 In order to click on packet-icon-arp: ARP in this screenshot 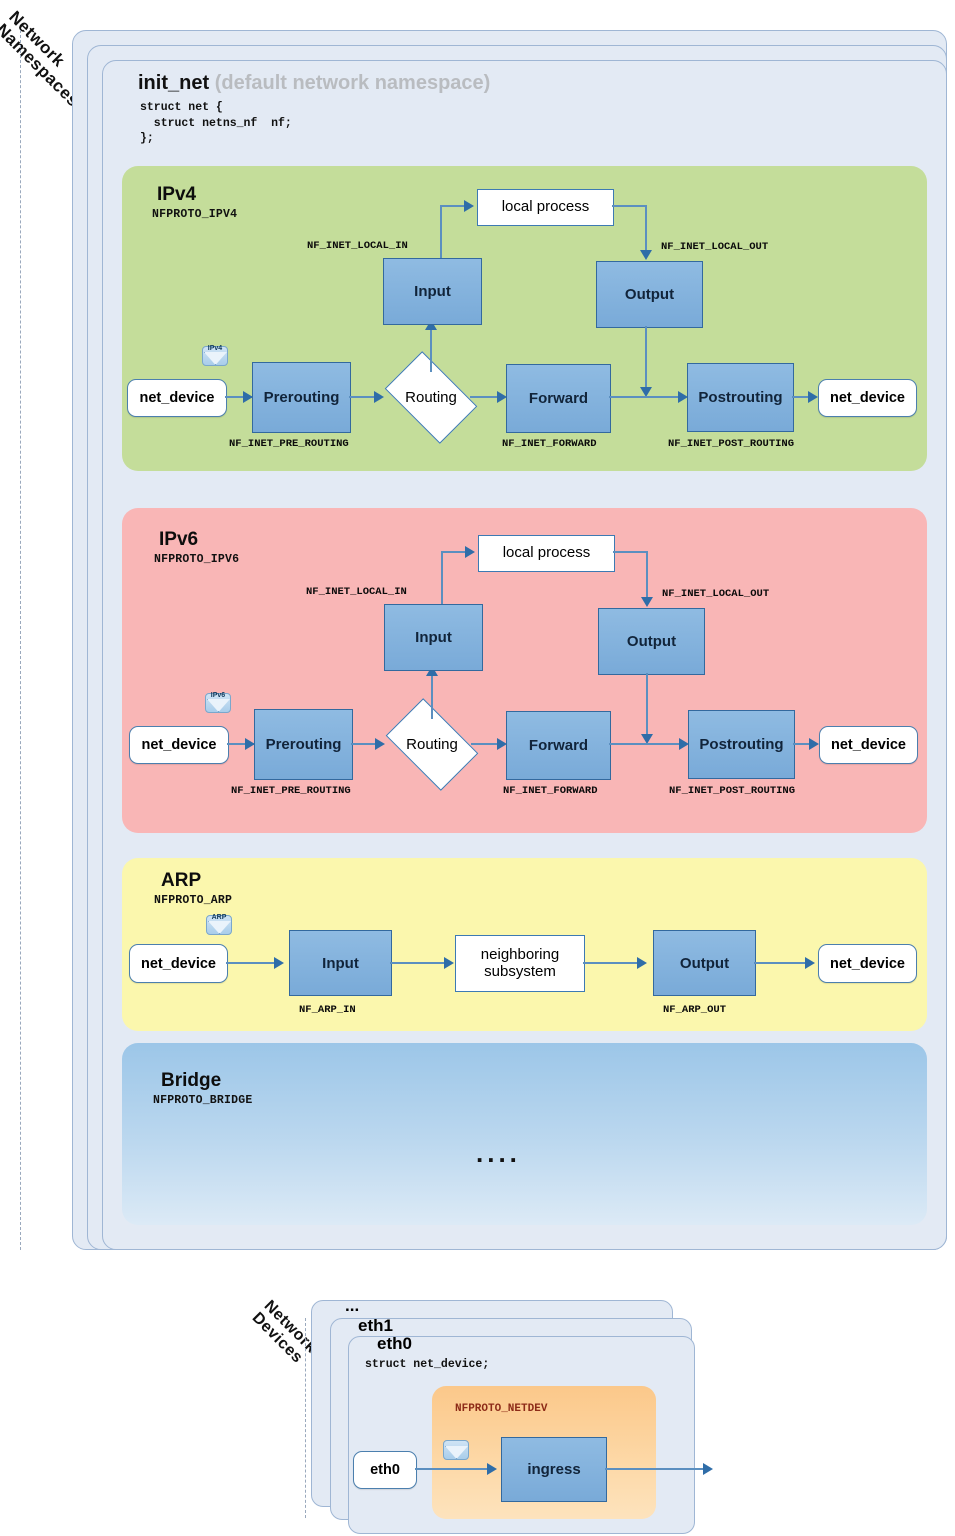, I will do `click(219, 924)`.